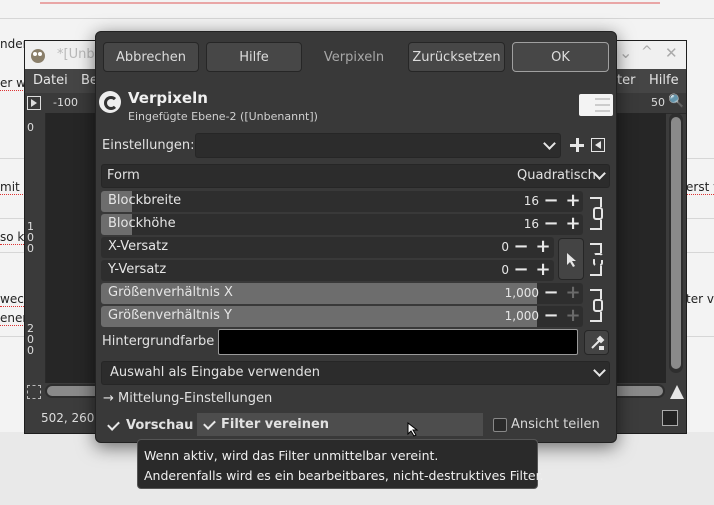  Describe the element at coordinates (531, 201) in the screenshot. I see `block-width-value: 16` at that location.